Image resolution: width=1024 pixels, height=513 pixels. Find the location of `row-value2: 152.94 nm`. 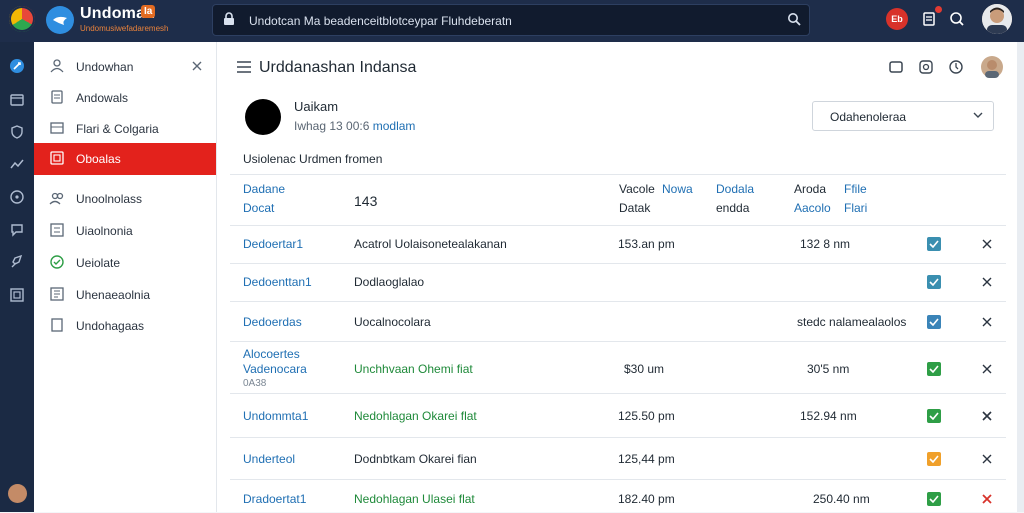

row-value2: 152.94 nm is located at coordinates (828, 416).